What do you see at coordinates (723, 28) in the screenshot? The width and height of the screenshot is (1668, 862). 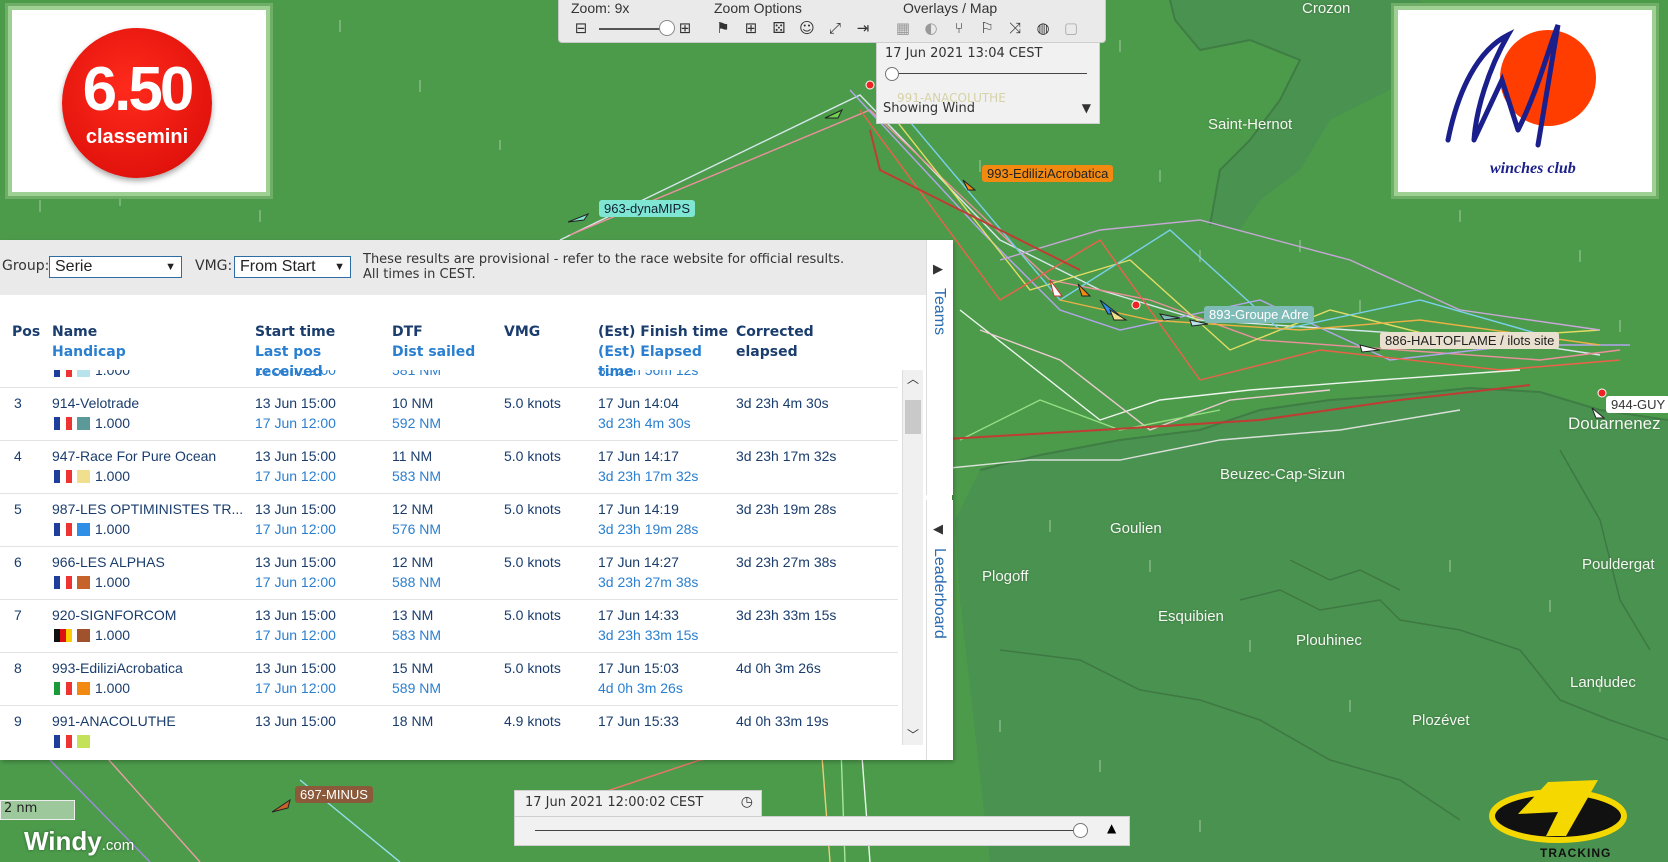 I see `finish-flag-icon: ⚑` at bounding box center [723, 28].